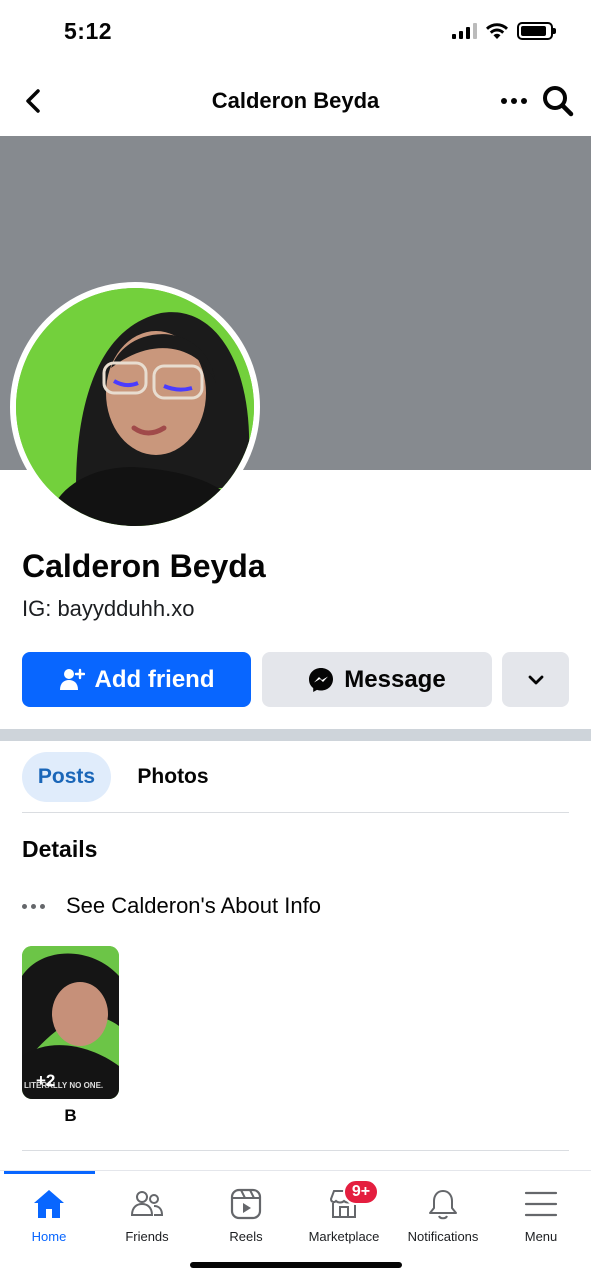 The width and height of the screenshot is (591, 1280). Describe the element at coordinates (108, 608) in the screenshot. I see `profile-bio: IG: bayydduhh.xo` at that location.